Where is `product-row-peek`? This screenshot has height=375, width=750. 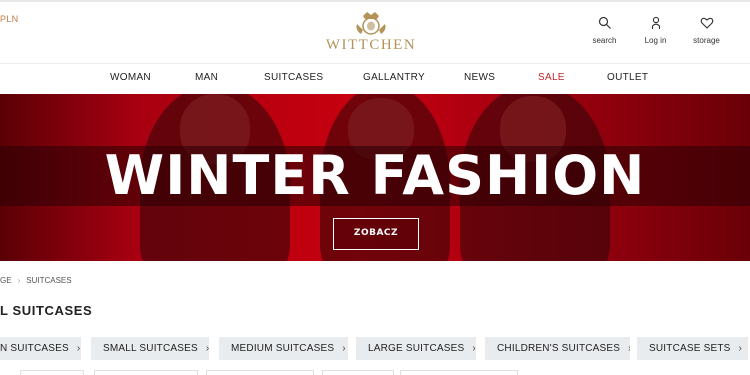
product-row-peek is located at coordinates (375, 372).